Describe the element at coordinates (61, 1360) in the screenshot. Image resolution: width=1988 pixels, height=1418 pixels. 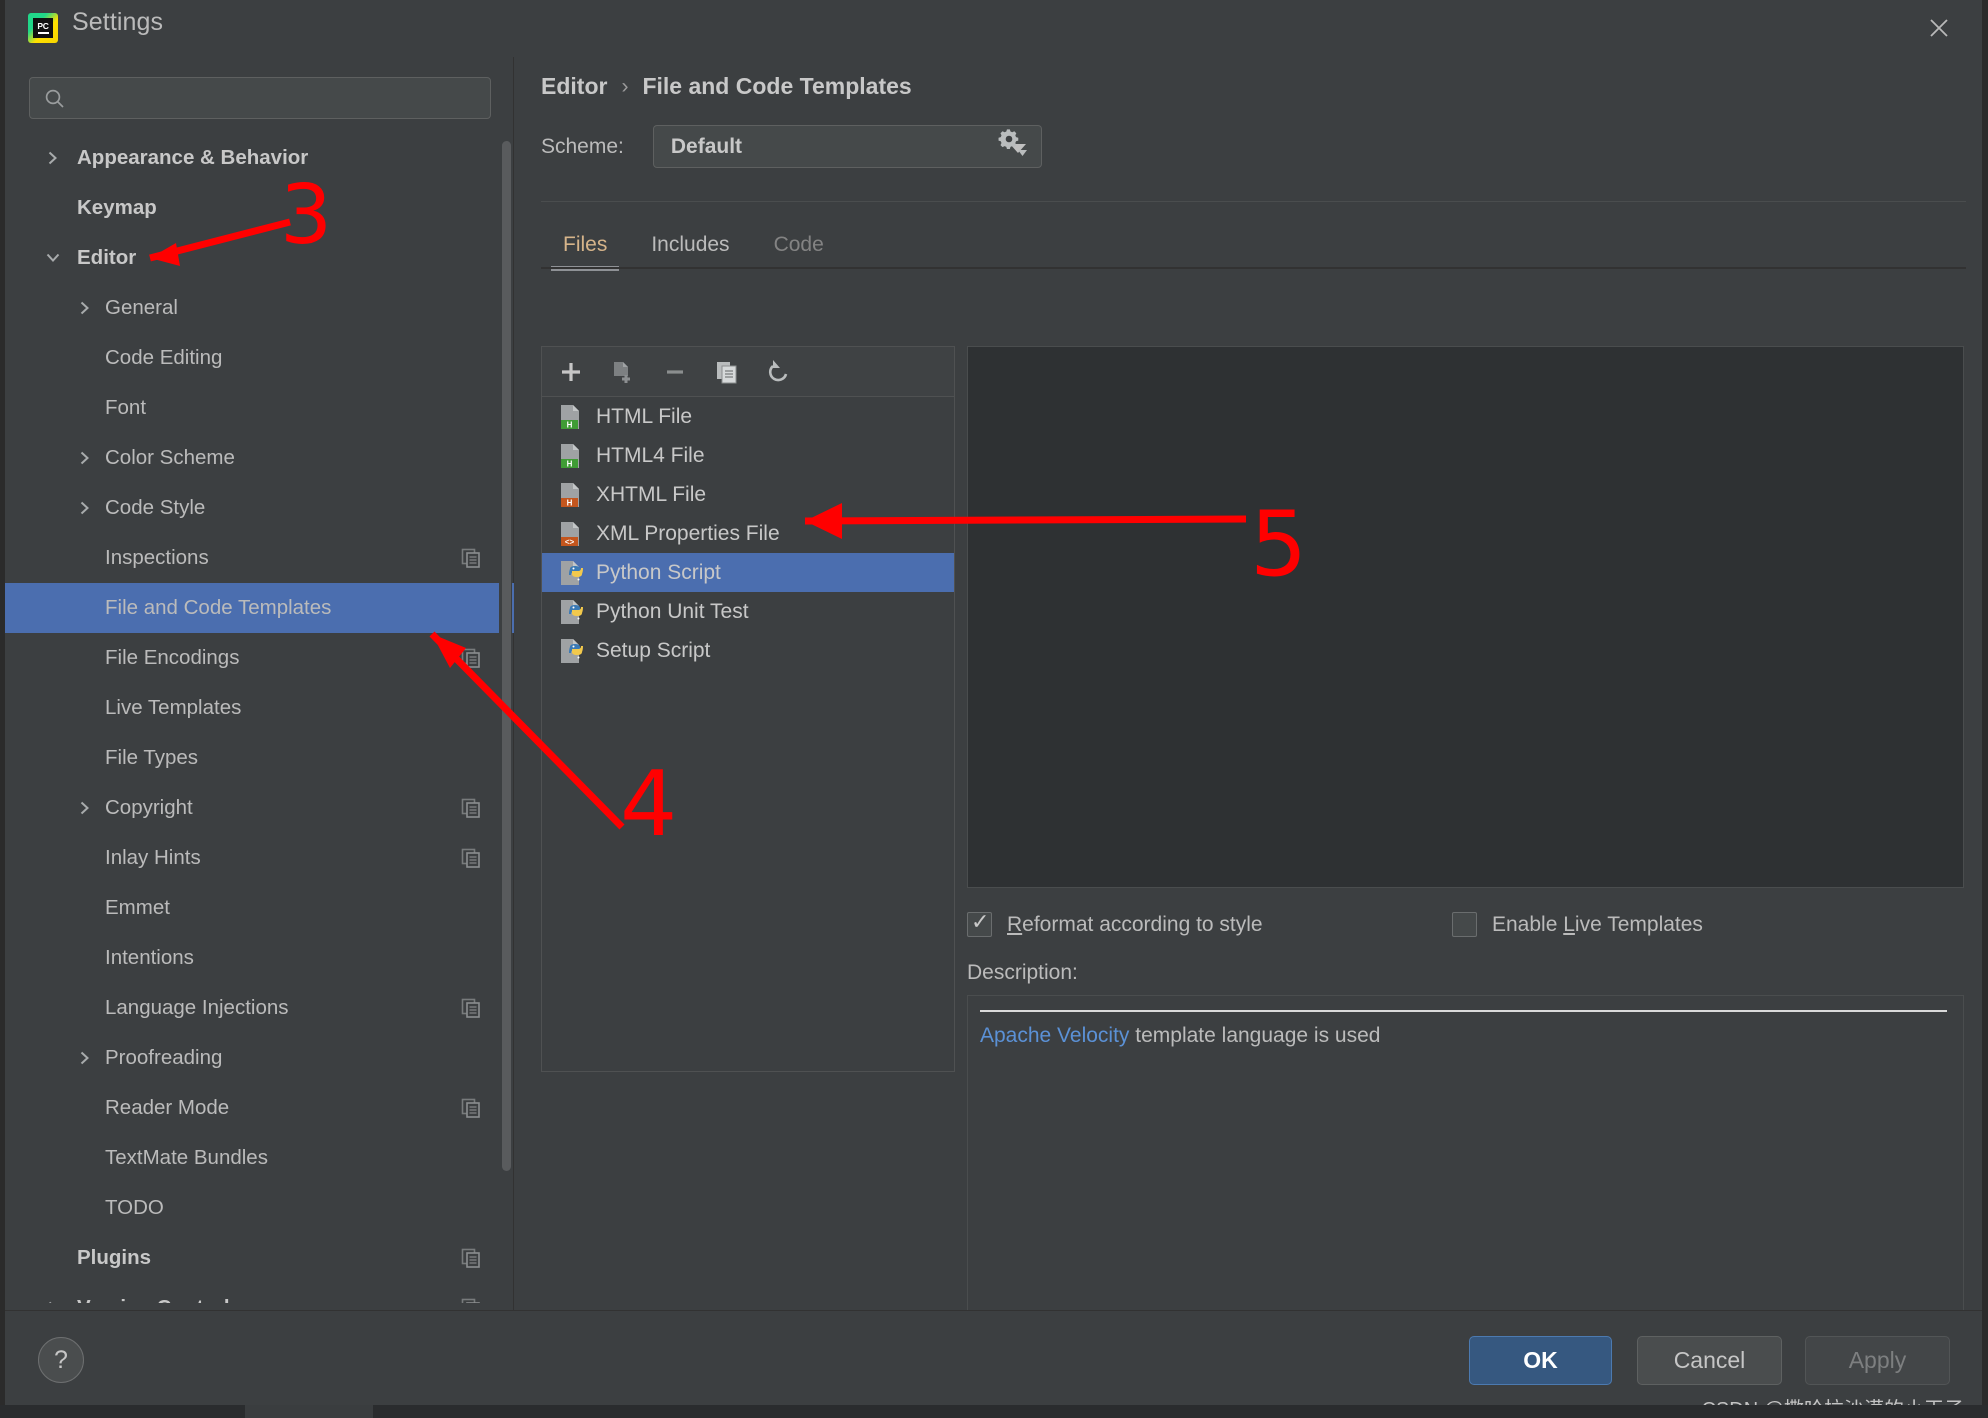
I see `help-button: ?` at that location.